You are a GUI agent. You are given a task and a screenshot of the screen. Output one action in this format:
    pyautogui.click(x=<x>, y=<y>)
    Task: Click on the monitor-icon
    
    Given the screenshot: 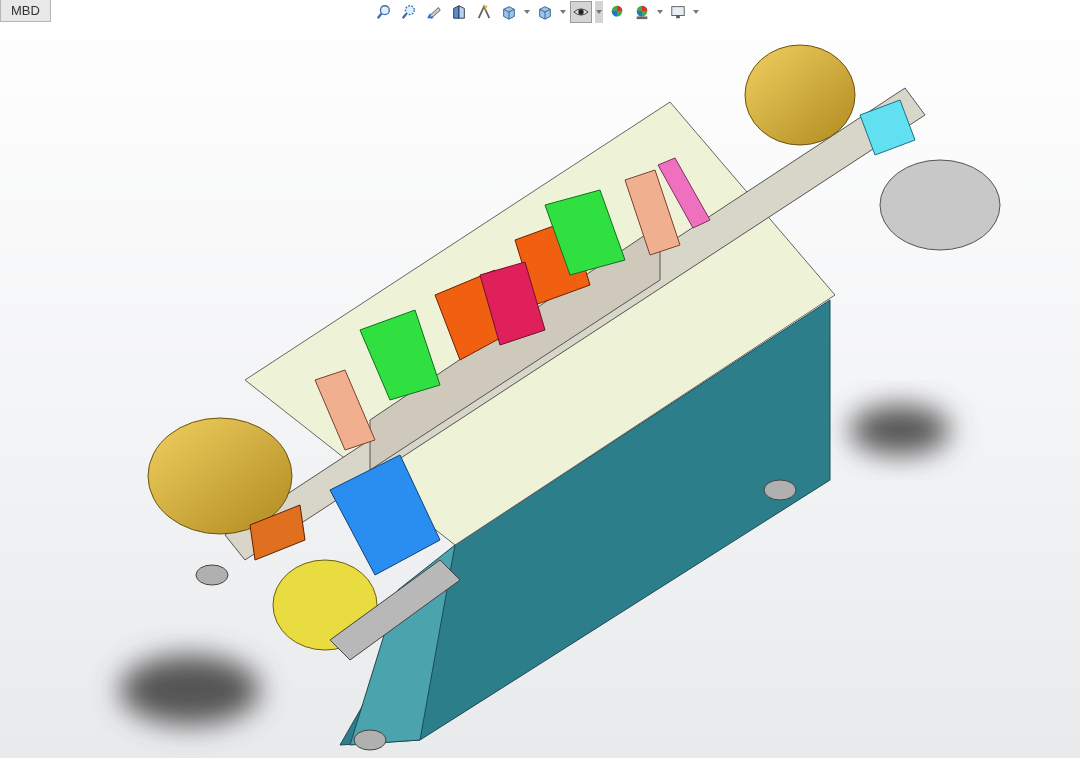 What is the action you would take?
    pyautogui.click(x=678, y=12)
    